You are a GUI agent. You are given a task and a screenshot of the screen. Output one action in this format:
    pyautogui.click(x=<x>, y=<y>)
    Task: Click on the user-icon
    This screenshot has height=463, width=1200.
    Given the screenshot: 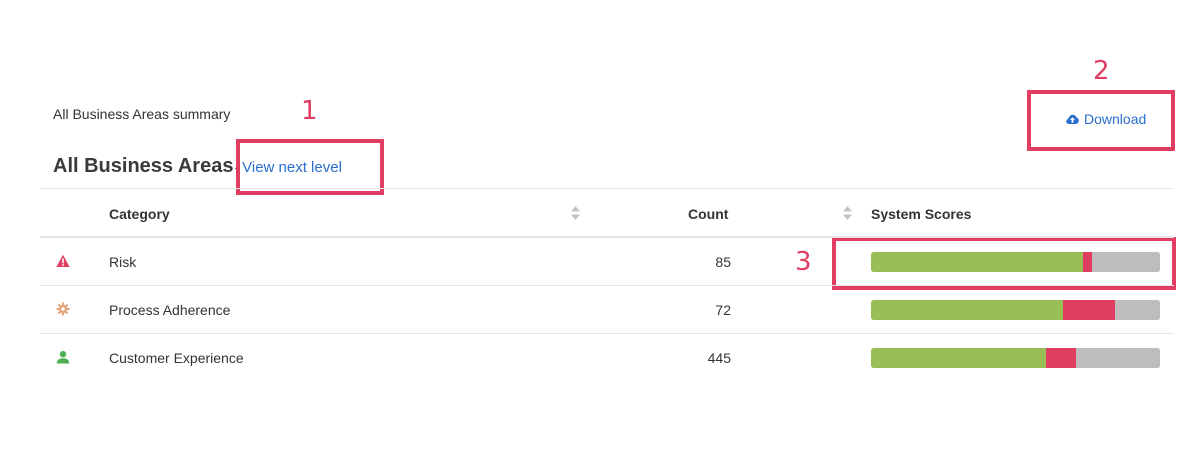 What is the action you would take?
    pyautogui.click(x=64, y=358)
    